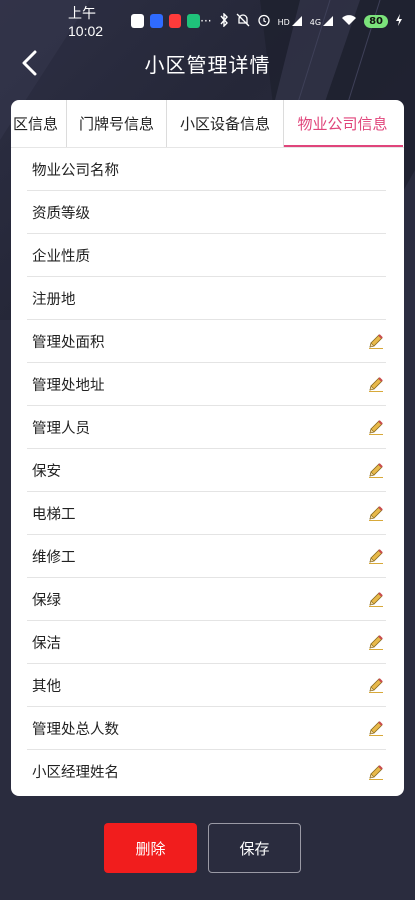 Image resolution: width=415 pixels, height=900 pixels. I want to click on field-row-enterprise-nature: 企业性质, so click(206, 255).